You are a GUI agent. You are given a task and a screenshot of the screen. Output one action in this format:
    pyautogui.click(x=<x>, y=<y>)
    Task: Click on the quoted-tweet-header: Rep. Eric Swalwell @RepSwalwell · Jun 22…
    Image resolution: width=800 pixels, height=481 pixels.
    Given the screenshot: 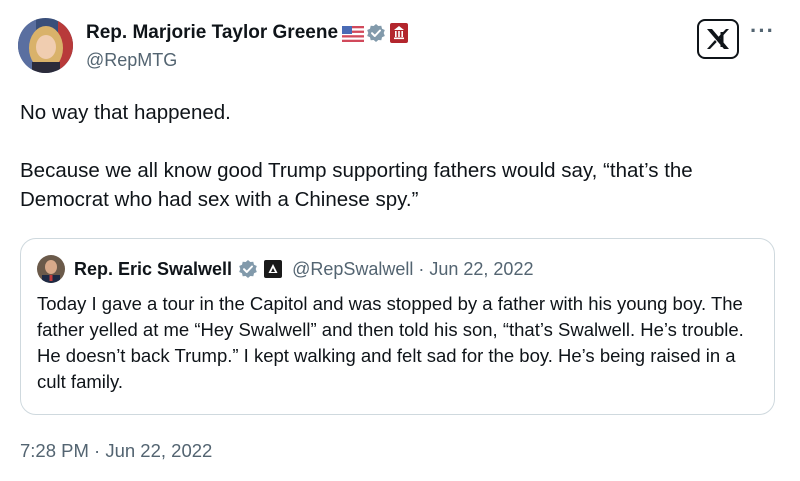 What is the action you would take?
    pyautogui.click(x=285, y=269)
    